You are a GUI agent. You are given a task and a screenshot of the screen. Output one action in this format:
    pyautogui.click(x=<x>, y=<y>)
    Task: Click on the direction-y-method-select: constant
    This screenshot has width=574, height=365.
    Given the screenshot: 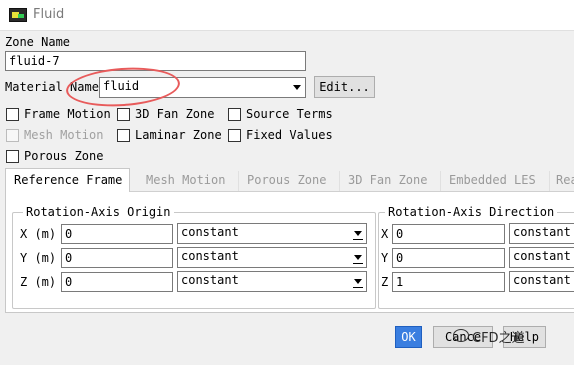 What is the action you would take?
    pyautogui.click(x=541, y=257)
    